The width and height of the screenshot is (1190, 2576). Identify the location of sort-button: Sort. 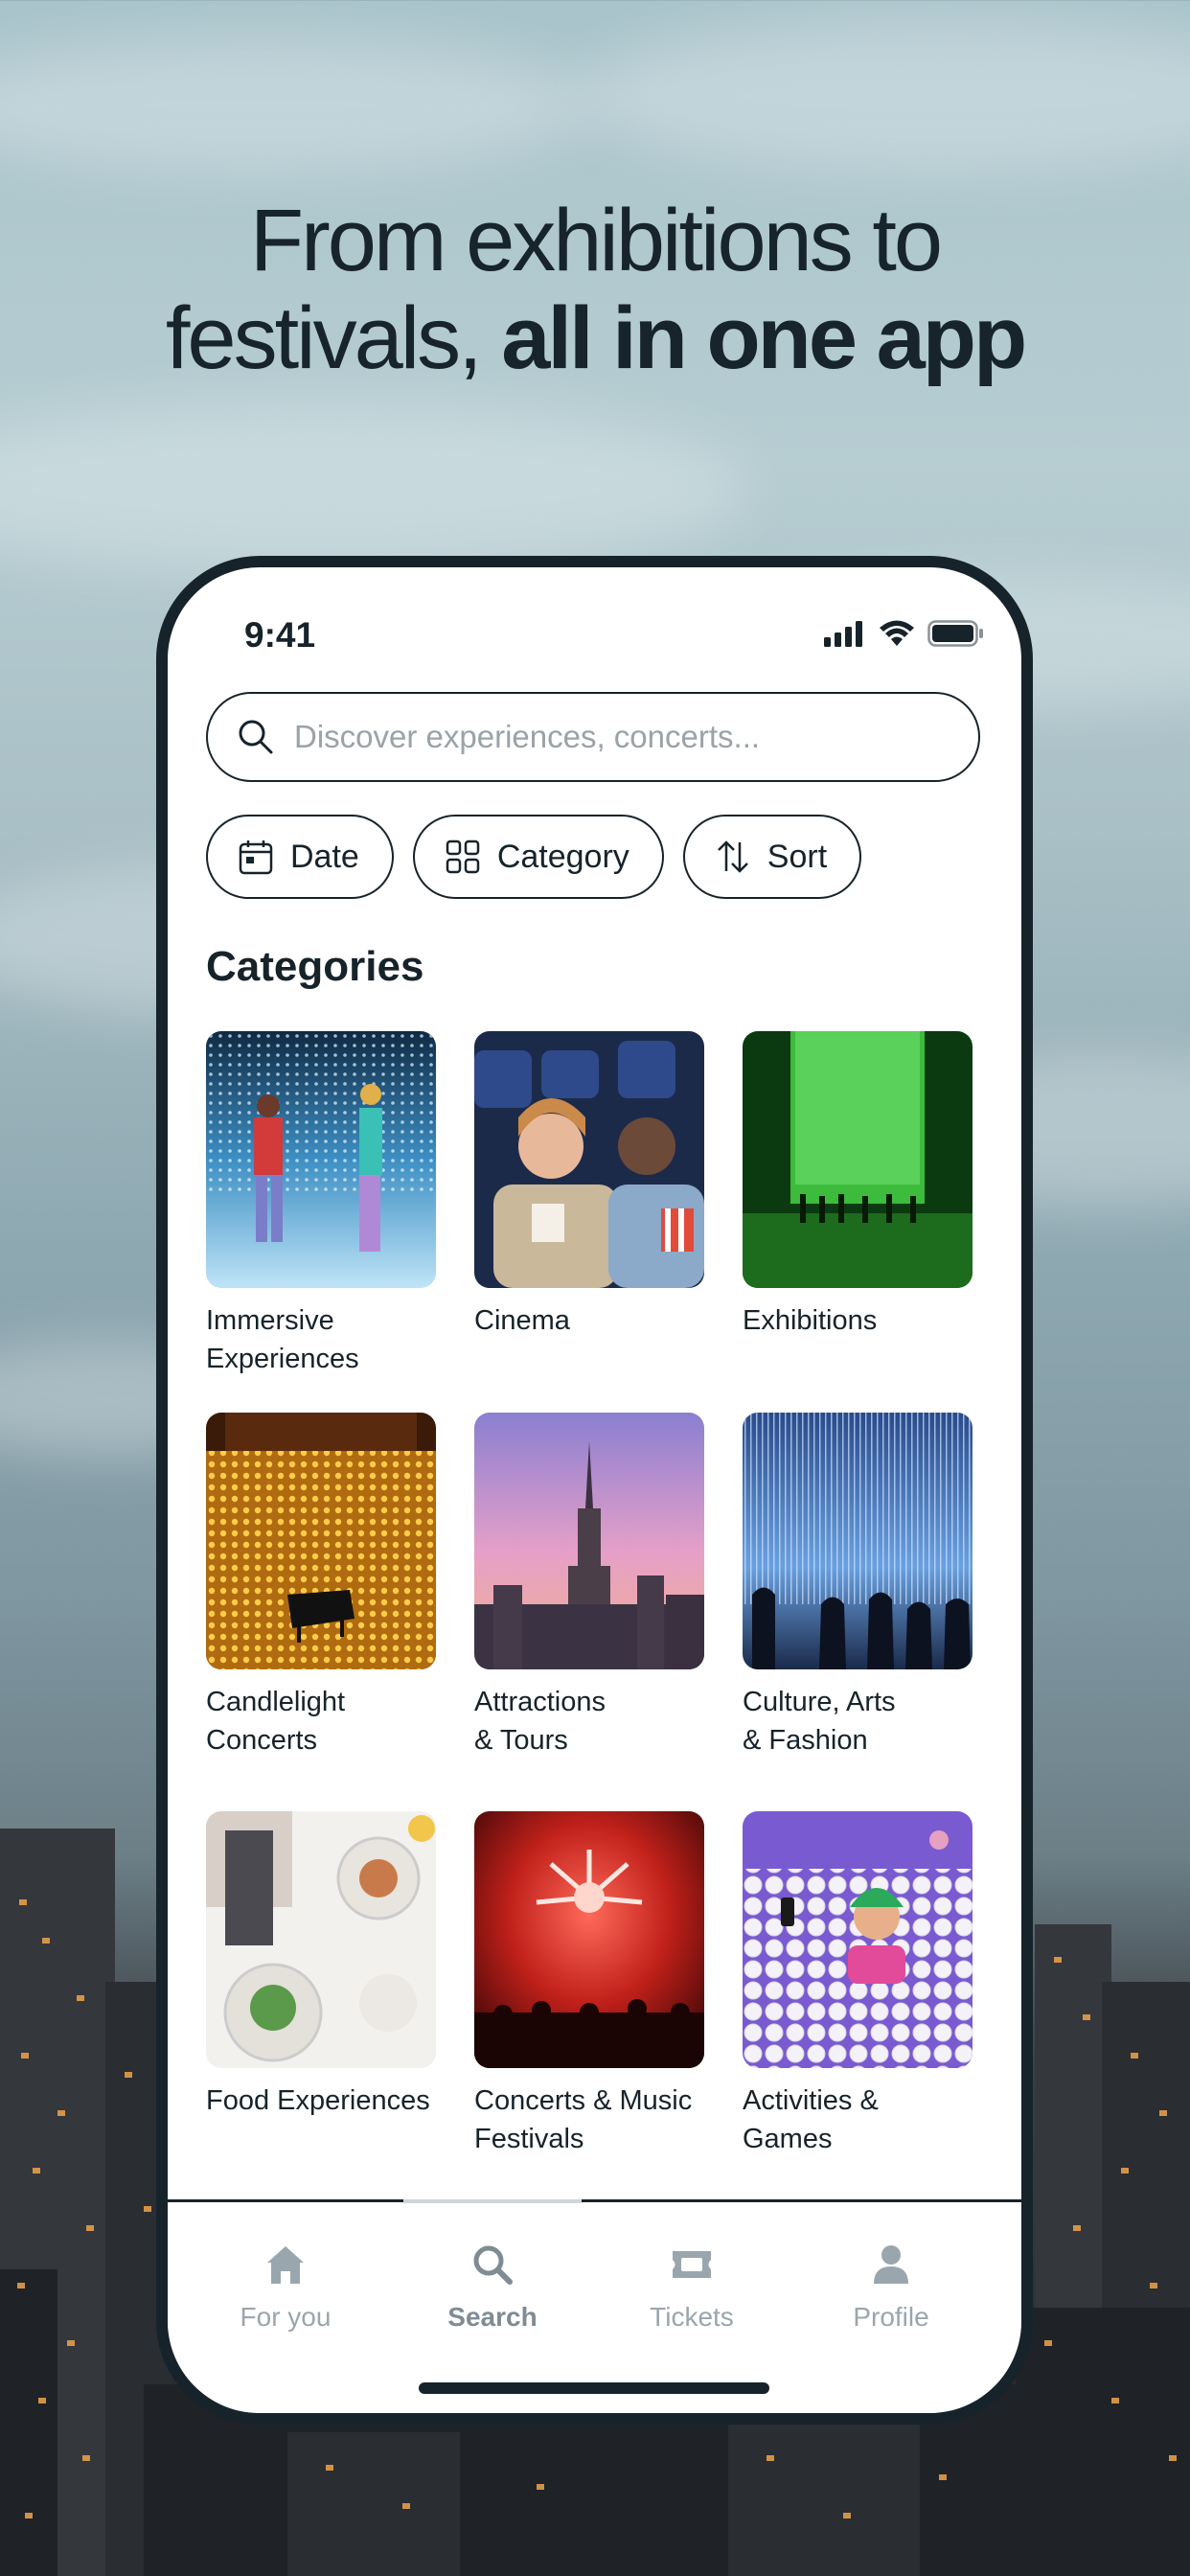
(772, 857).